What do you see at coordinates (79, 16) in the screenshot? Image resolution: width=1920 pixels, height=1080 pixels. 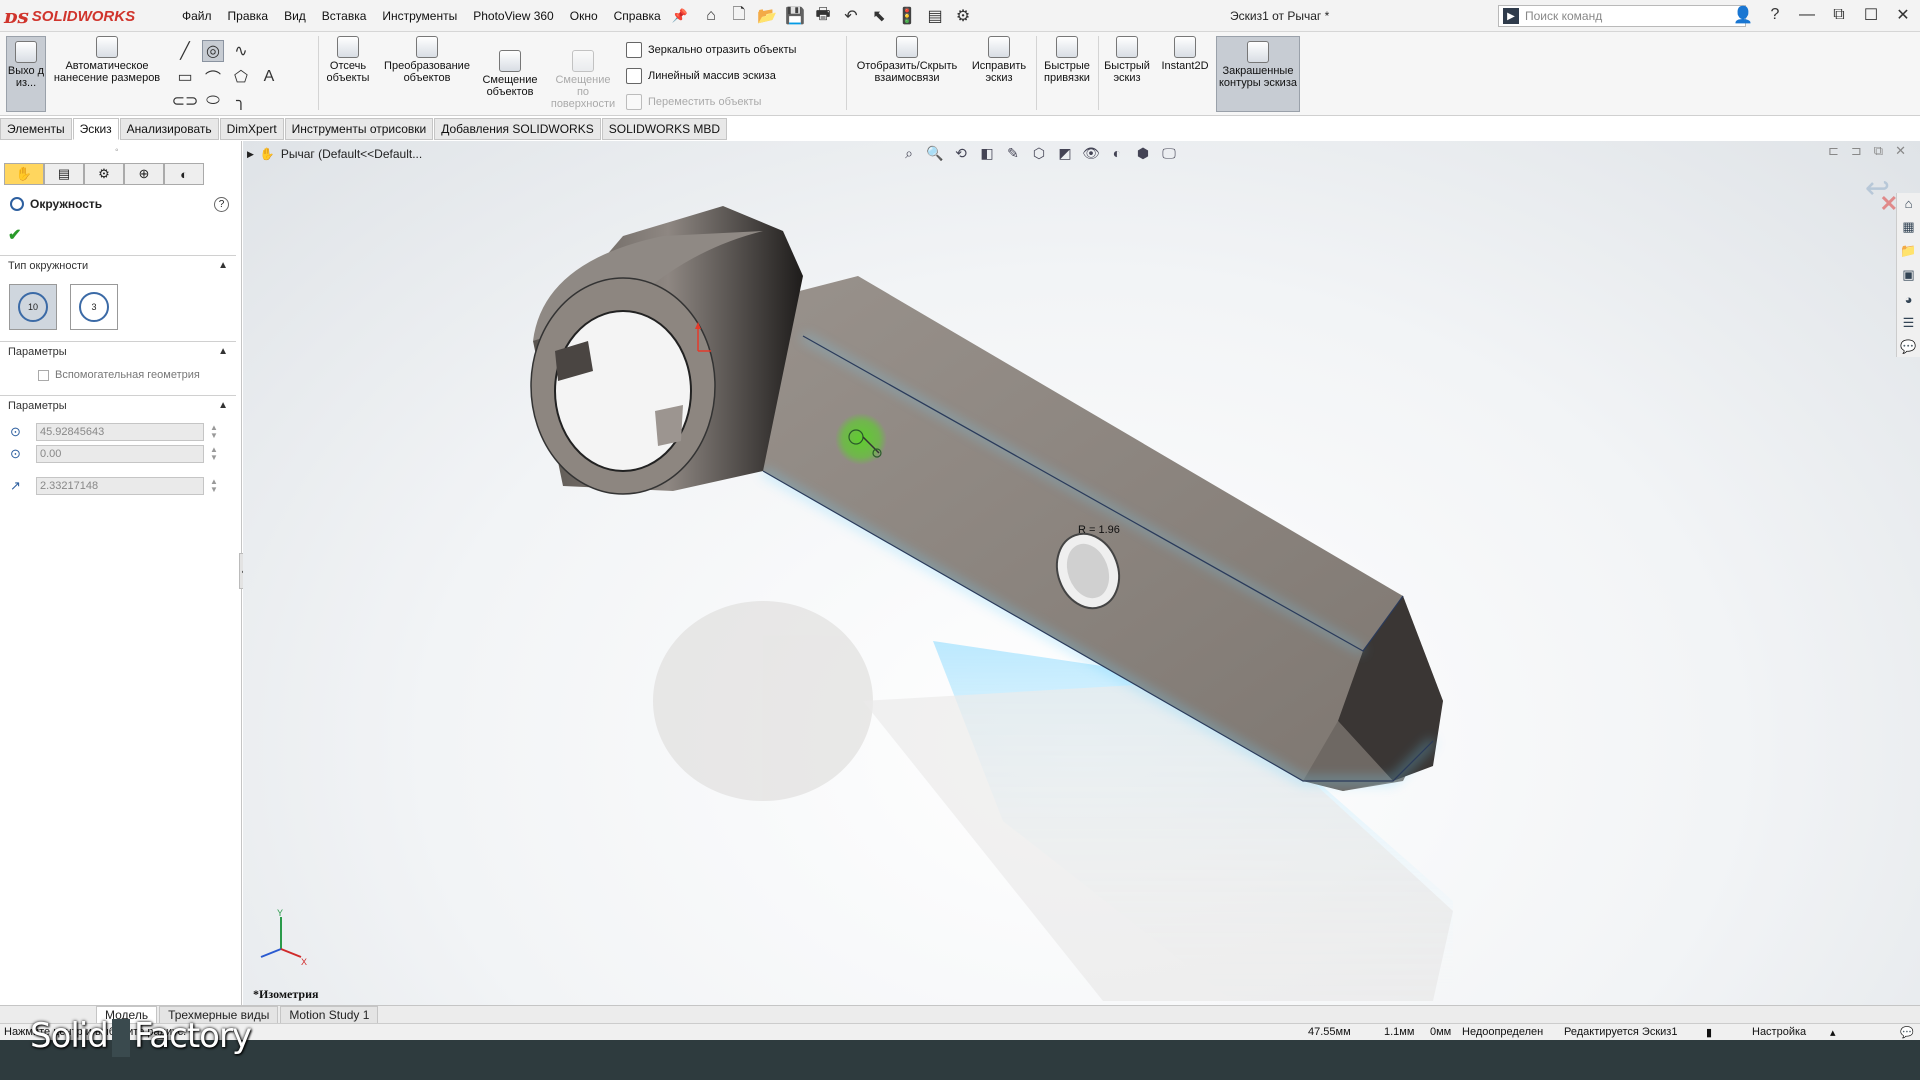 I see `solidworks-logo: ᴅꜱ SOLIDWORKS` at bounding box center [79, 16].